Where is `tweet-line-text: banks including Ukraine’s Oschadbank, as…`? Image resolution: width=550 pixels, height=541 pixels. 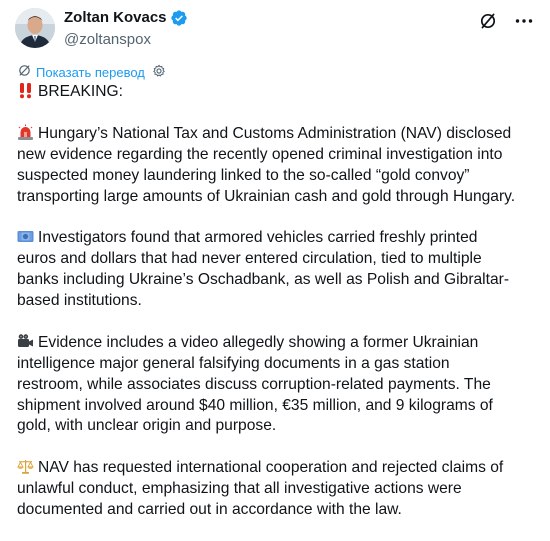 tweet-line-text: banks including Ukraine’s Oschadbank, as… is located at coordinates (263, 280).